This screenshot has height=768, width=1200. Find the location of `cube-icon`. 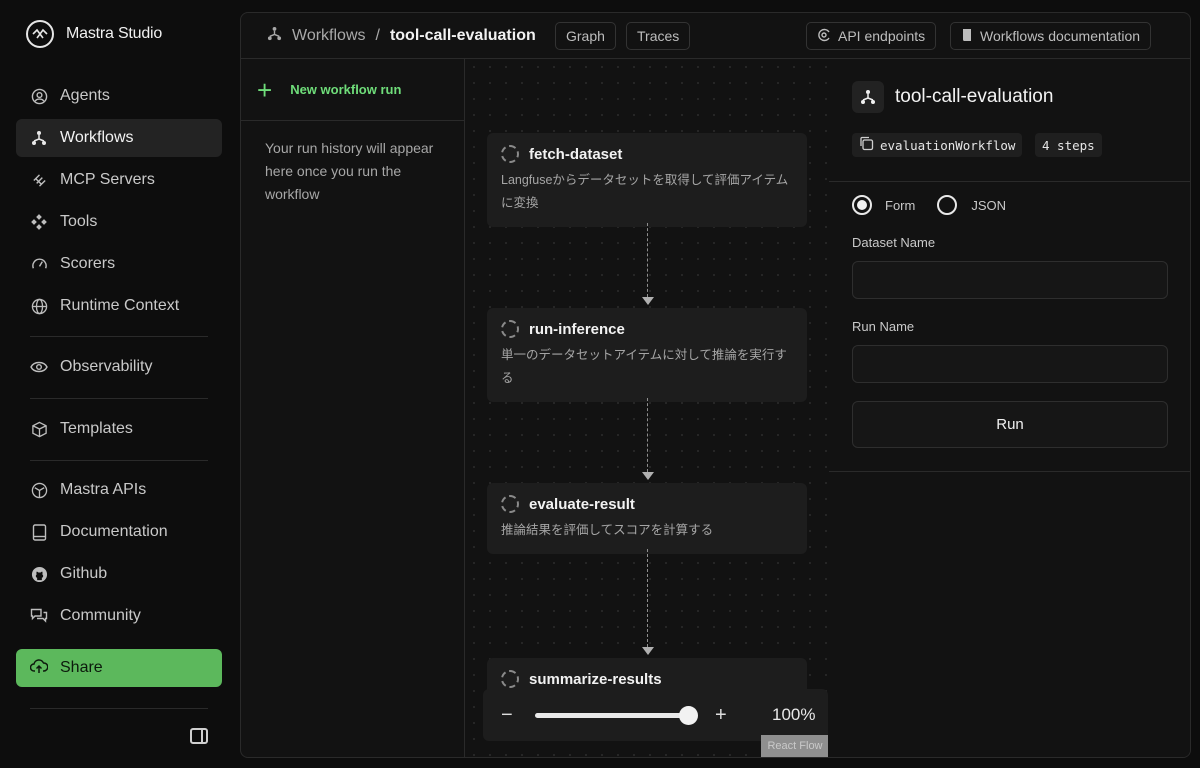

cube-icon is located at coordinates (39, 429).